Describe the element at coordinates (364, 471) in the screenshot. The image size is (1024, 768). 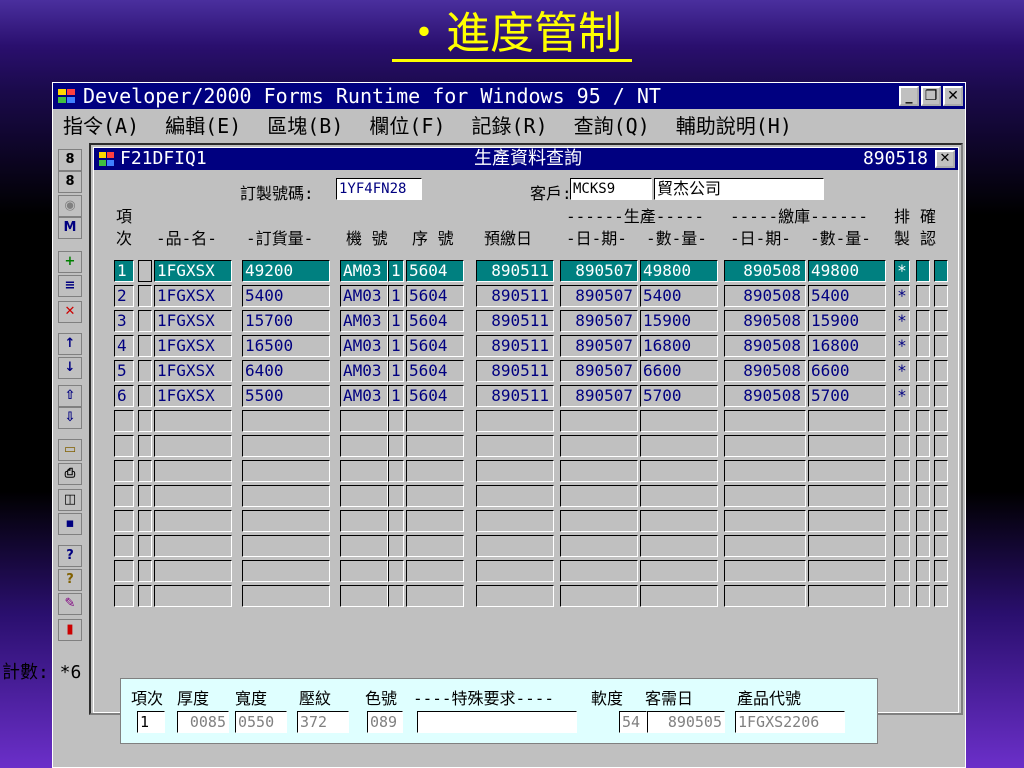
I see `empty-row-9-machine-cell` at that location.